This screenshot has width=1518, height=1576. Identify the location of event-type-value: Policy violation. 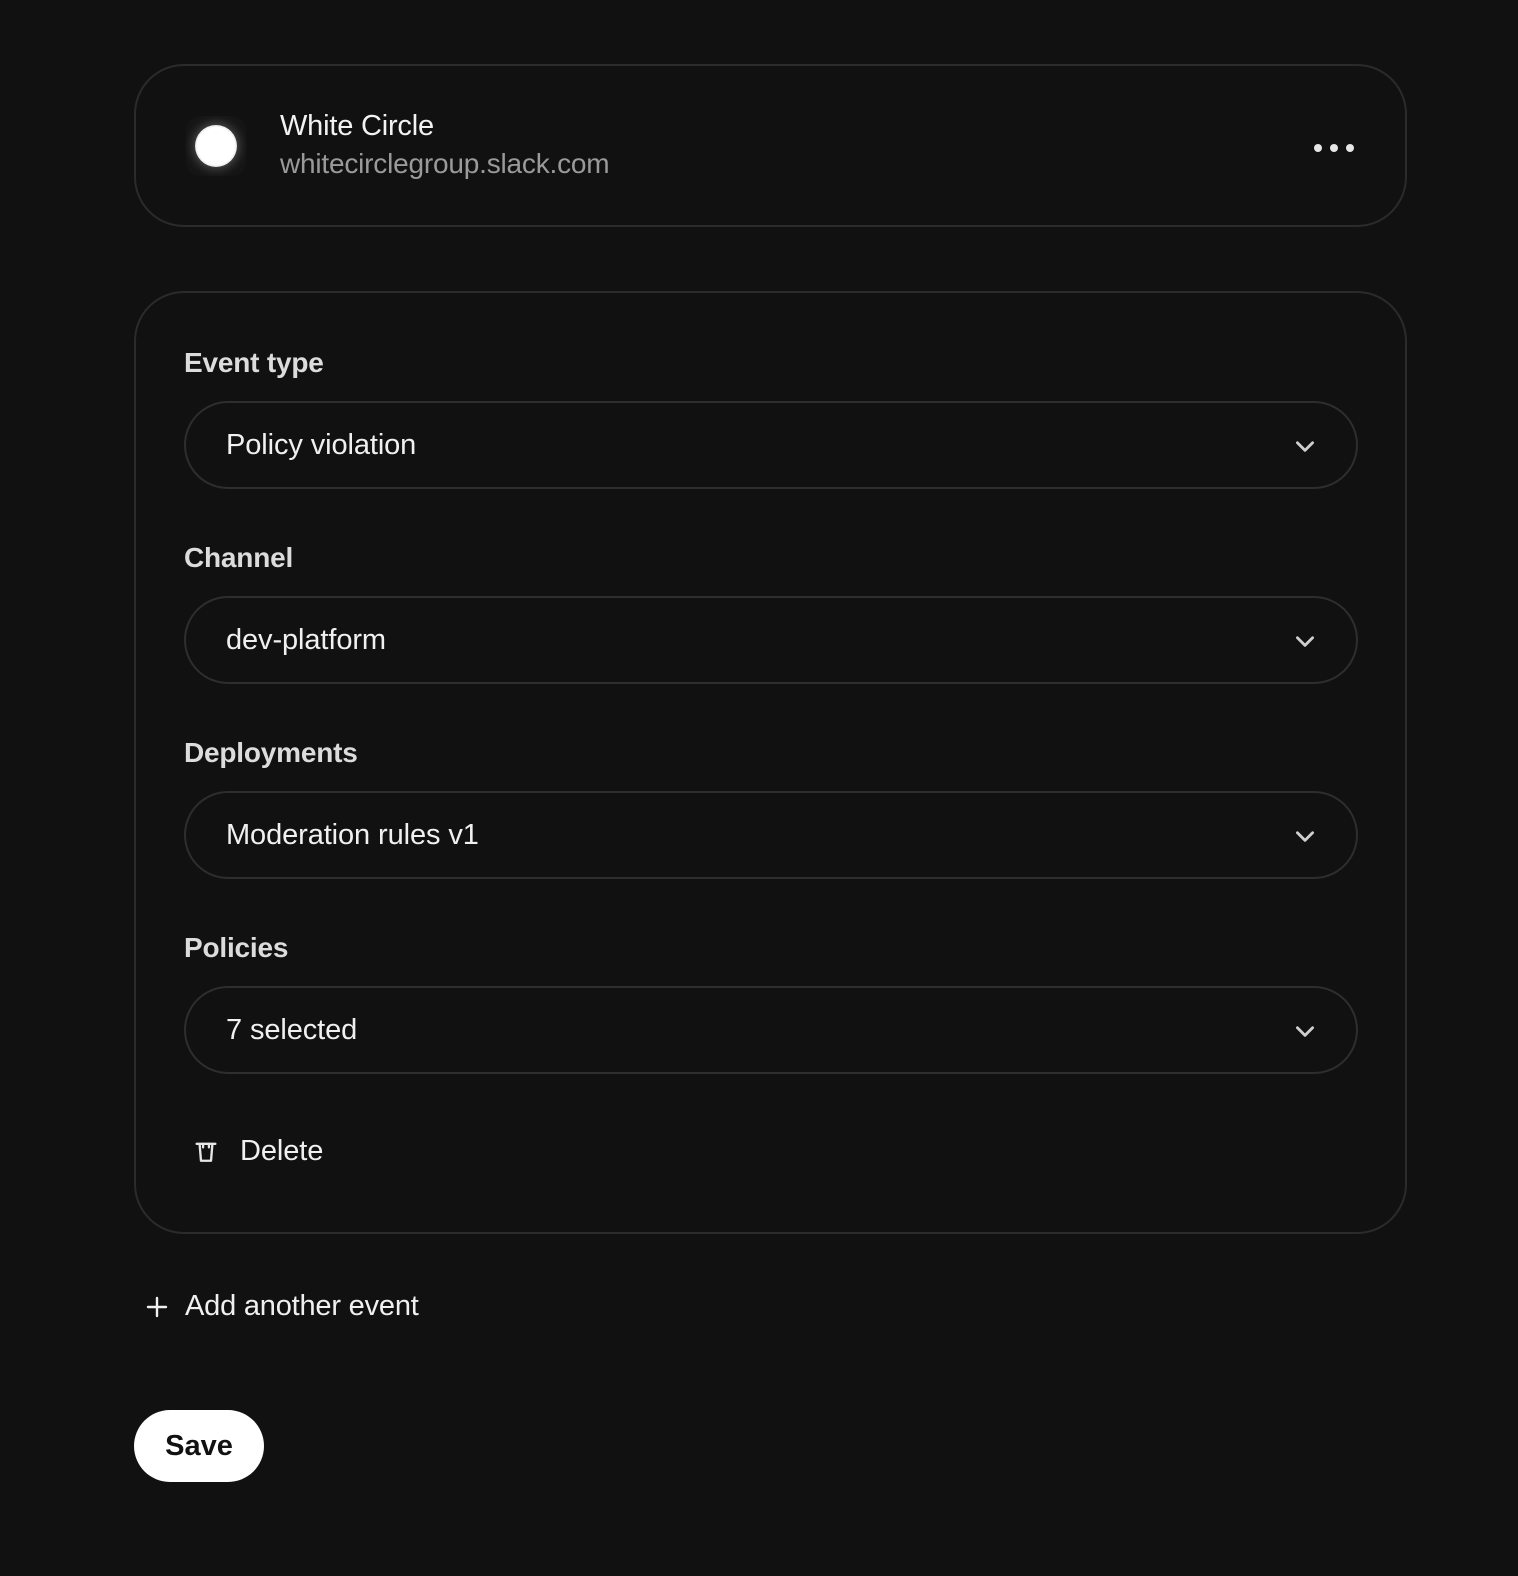
(321, 444).